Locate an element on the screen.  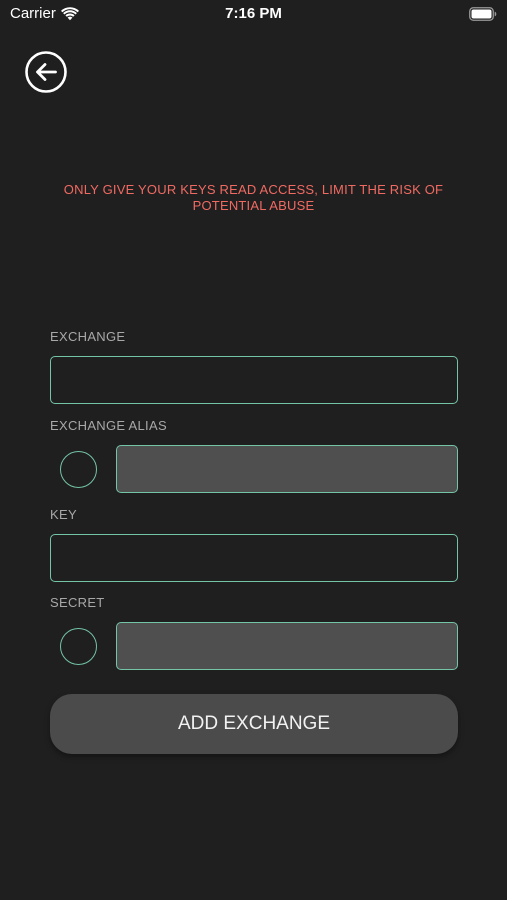
secret-label: SECRET is located at coordinates (77, 602).